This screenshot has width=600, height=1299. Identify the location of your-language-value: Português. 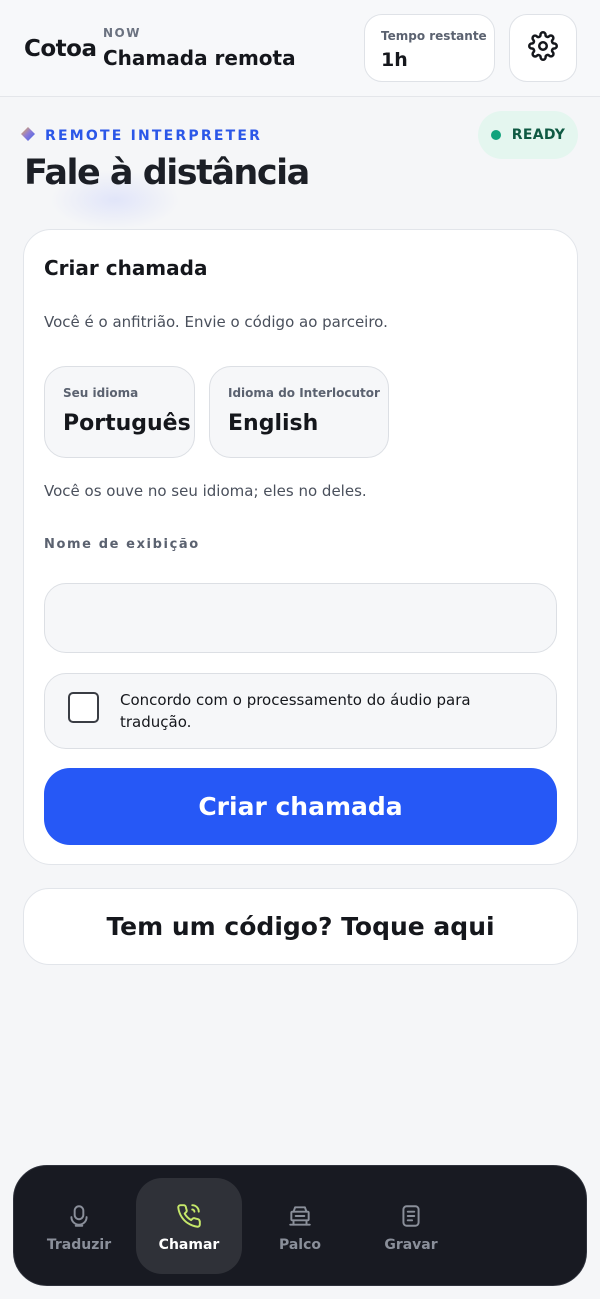
(127, 423).